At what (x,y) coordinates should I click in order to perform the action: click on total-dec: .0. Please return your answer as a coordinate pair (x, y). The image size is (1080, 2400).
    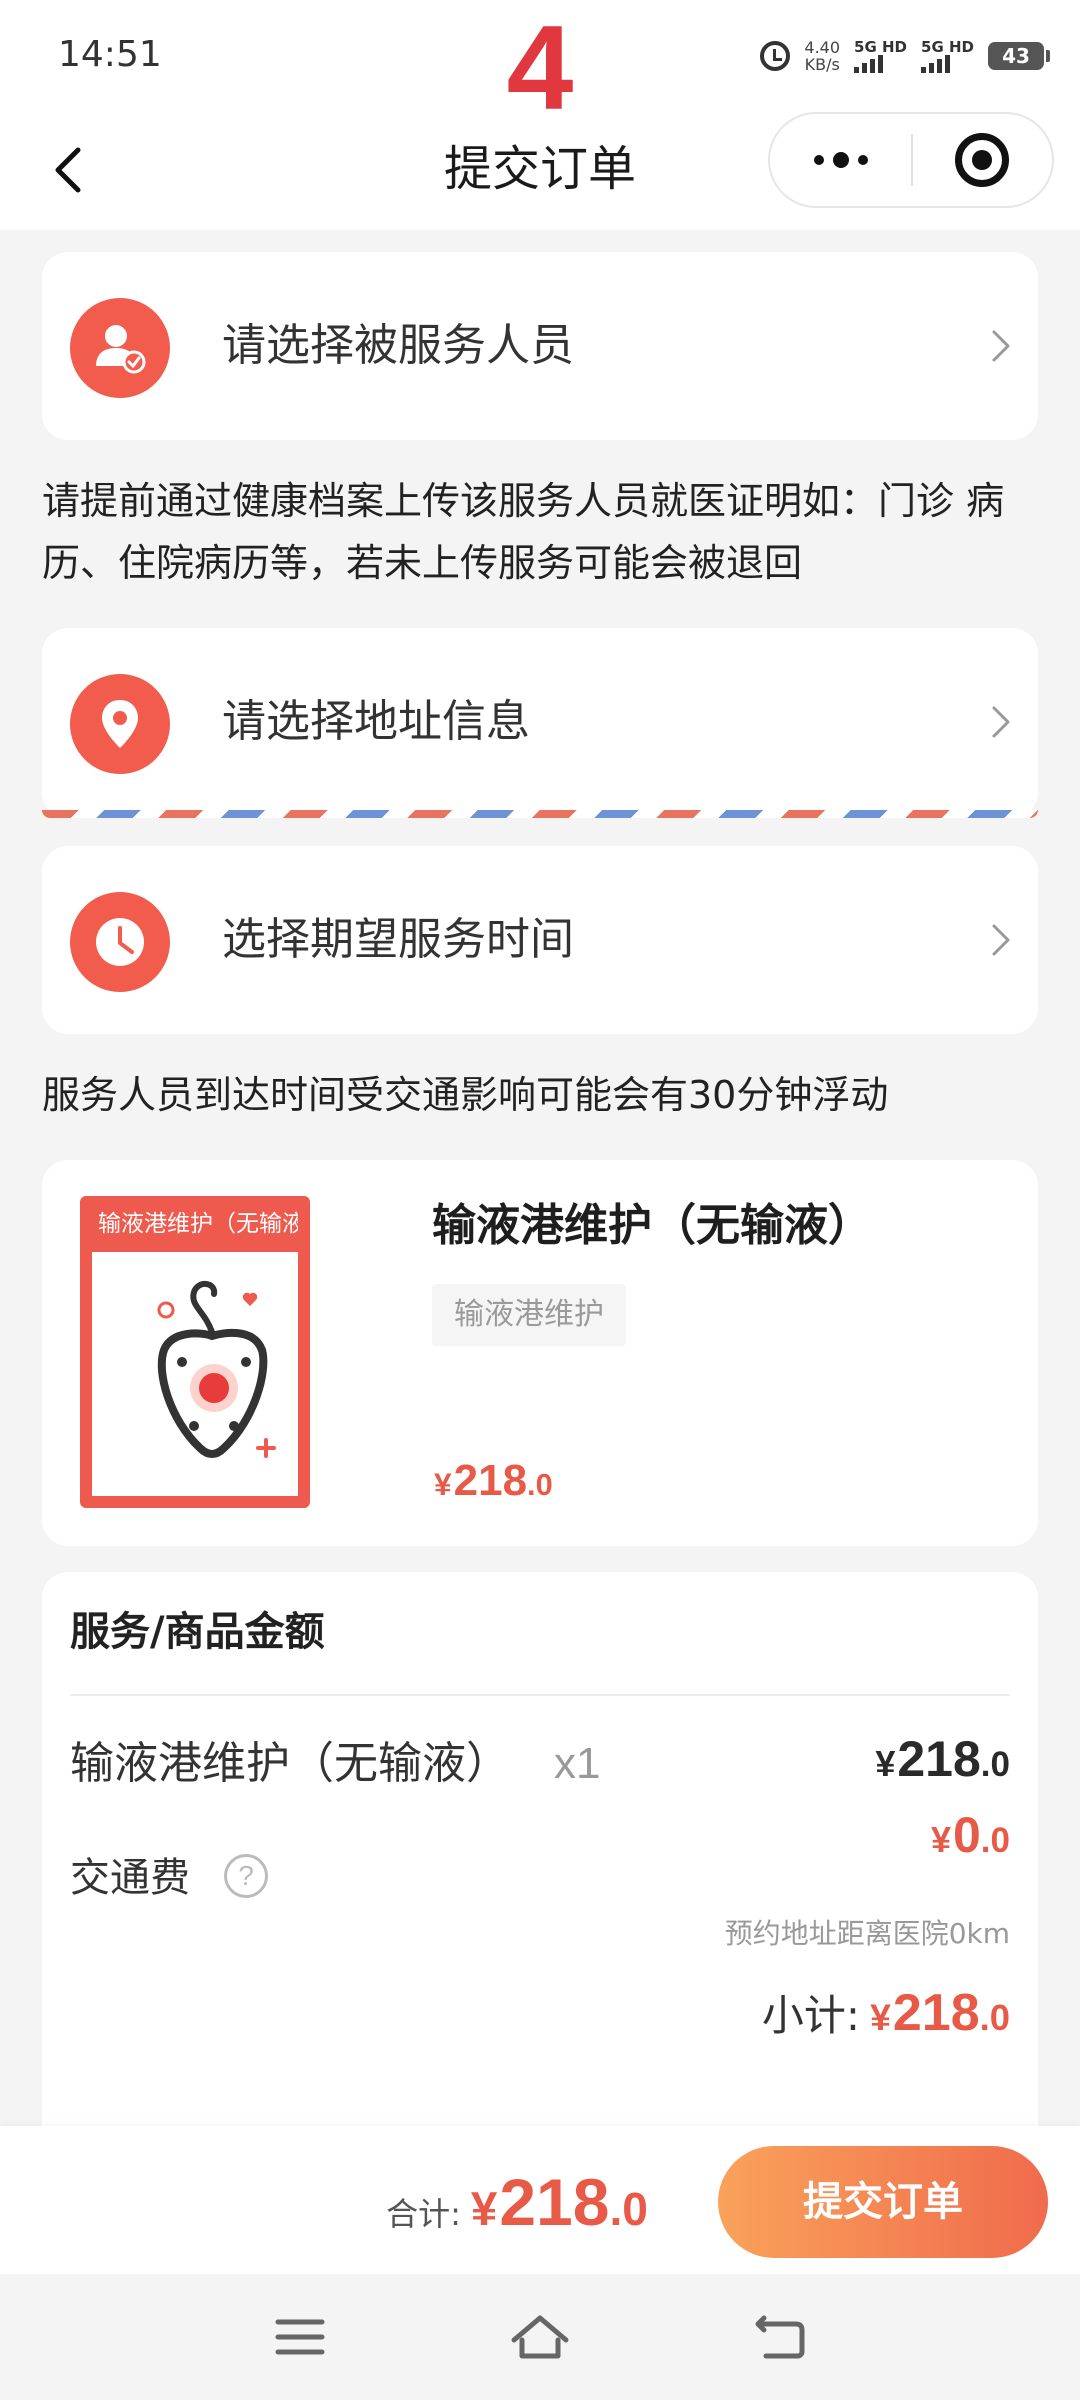
    Looking at the image, I should click on (628, 2209).